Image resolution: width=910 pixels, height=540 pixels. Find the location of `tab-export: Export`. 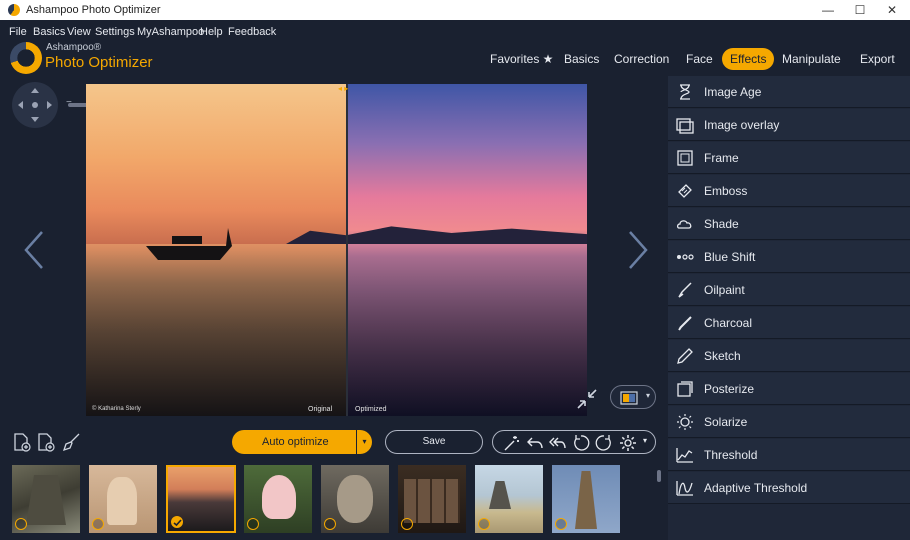

tab-export: Export is located at coordinates (877, 59).